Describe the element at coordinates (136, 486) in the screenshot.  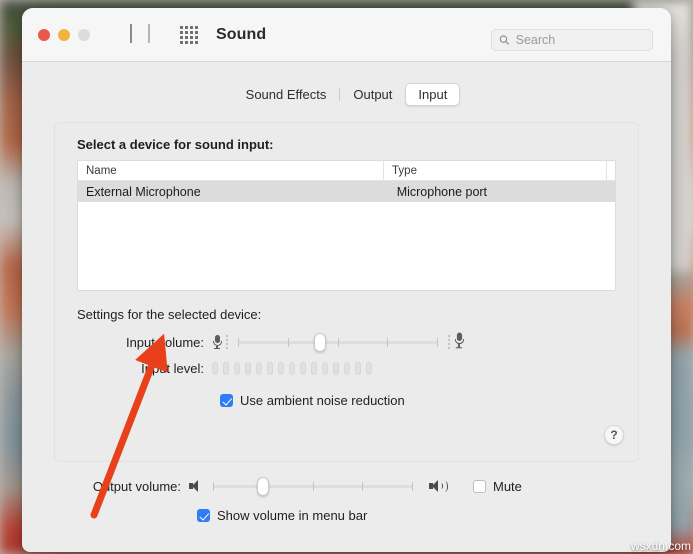
I see `output-volume-label: Output volume:` at that location.